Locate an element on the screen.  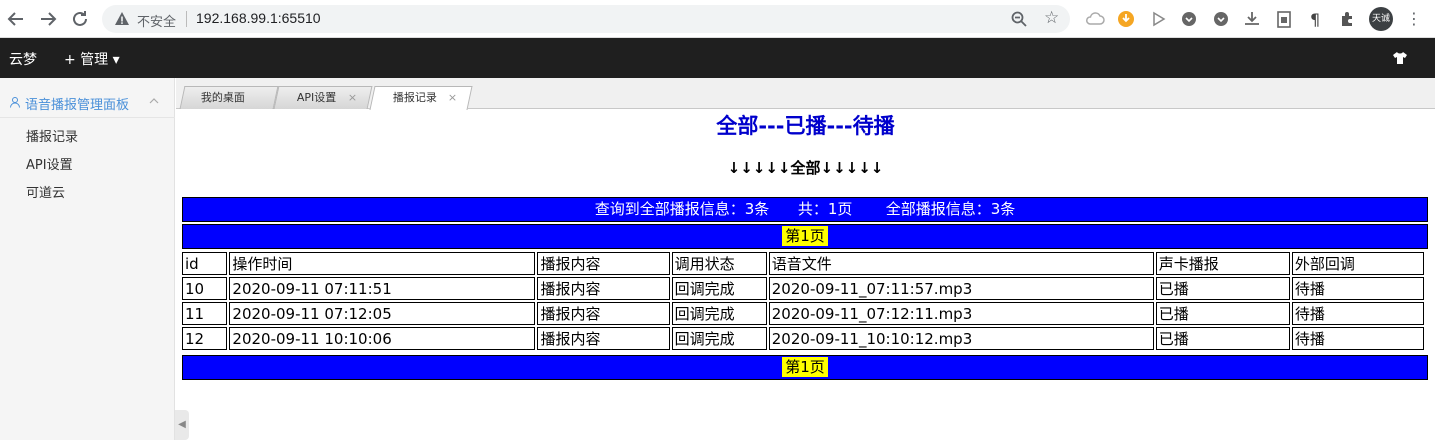
profile-avatar: 天诚 is located at coordinates (1381, 19).